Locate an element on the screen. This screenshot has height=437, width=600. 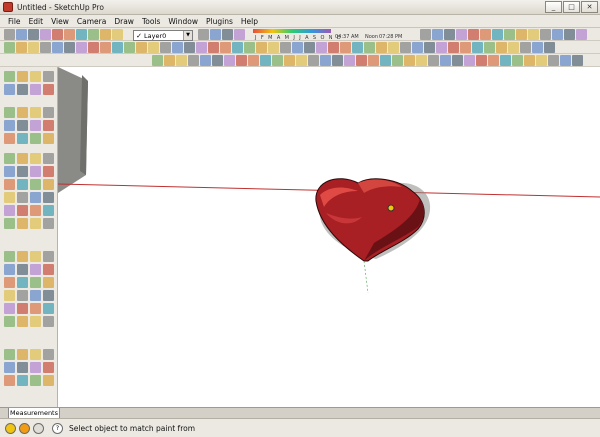
menu-file: File is located at coordinates (14, 21).